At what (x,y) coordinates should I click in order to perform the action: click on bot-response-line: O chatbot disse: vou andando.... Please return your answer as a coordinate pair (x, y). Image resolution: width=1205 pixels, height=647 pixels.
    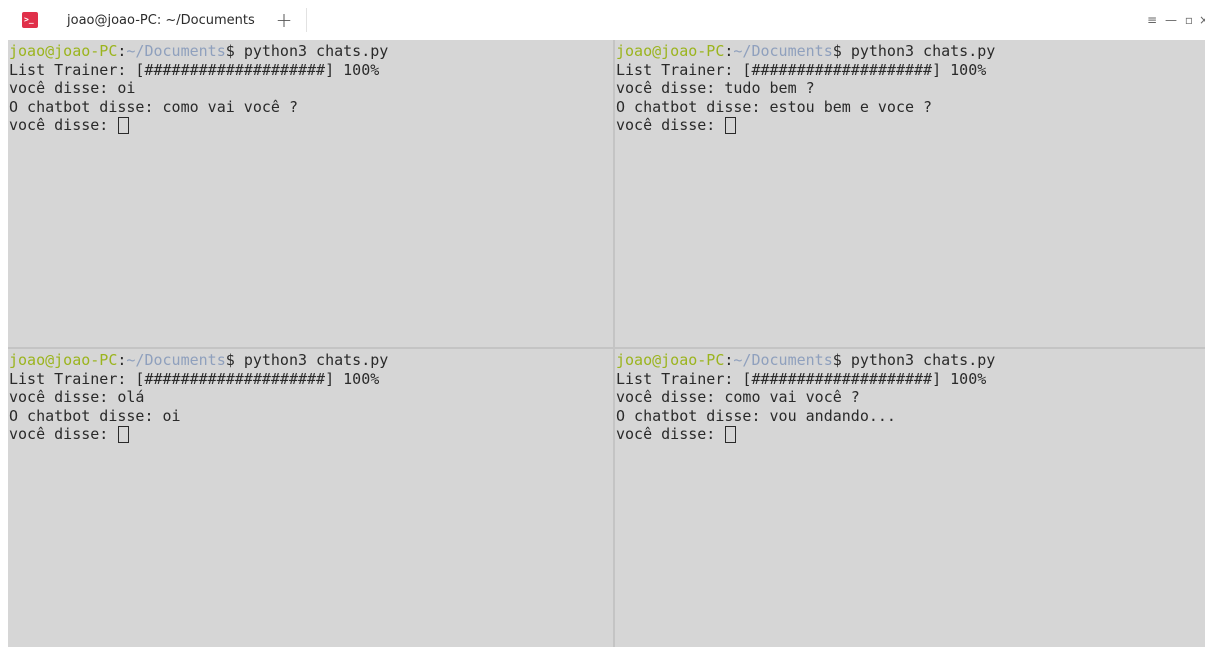
    Looking at the image, I should click on (756, 415).